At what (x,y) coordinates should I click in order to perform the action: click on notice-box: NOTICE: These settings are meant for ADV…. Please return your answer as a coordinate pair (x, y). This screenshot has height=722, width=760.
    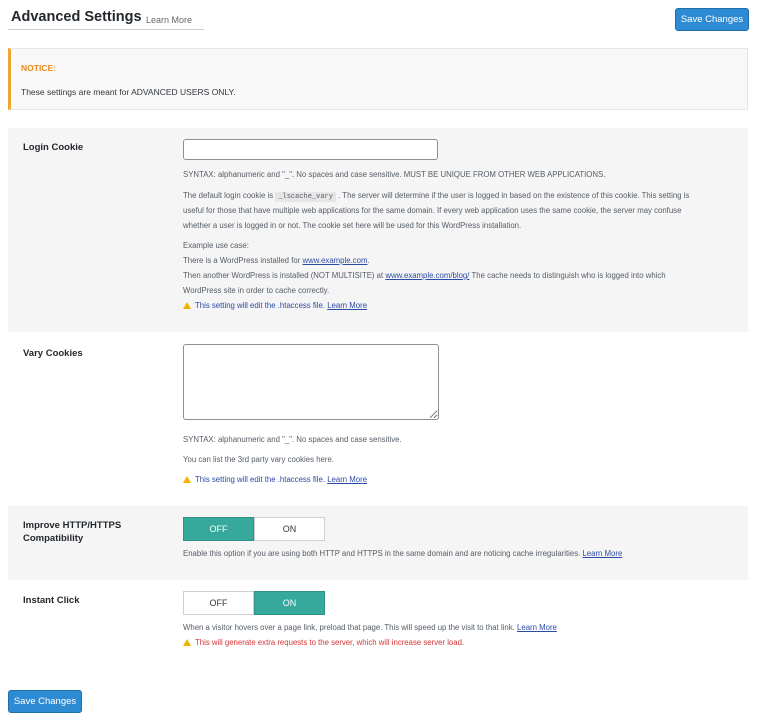
    Looking at the image, I should click on (378, 79).